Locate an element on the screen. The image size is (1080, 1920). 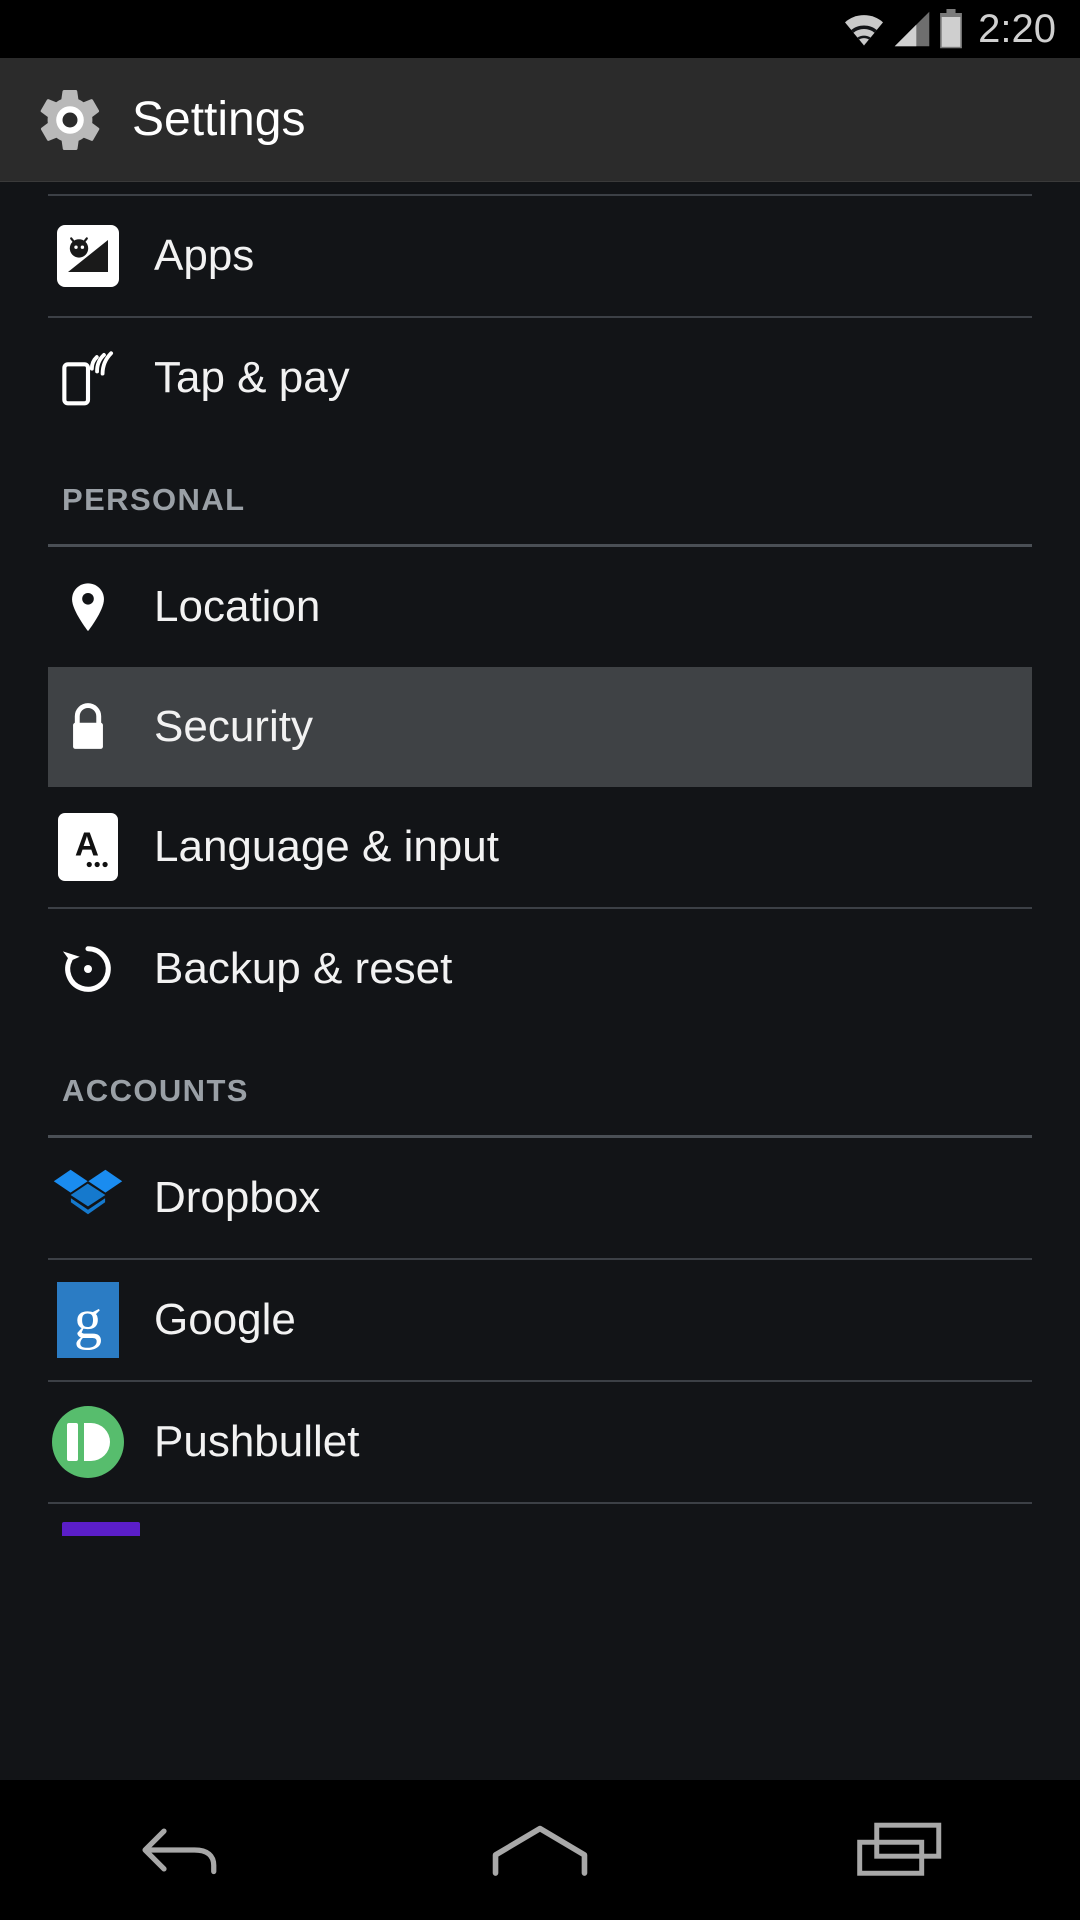
list-item-label: Google is located at coordinates (225, 1319).